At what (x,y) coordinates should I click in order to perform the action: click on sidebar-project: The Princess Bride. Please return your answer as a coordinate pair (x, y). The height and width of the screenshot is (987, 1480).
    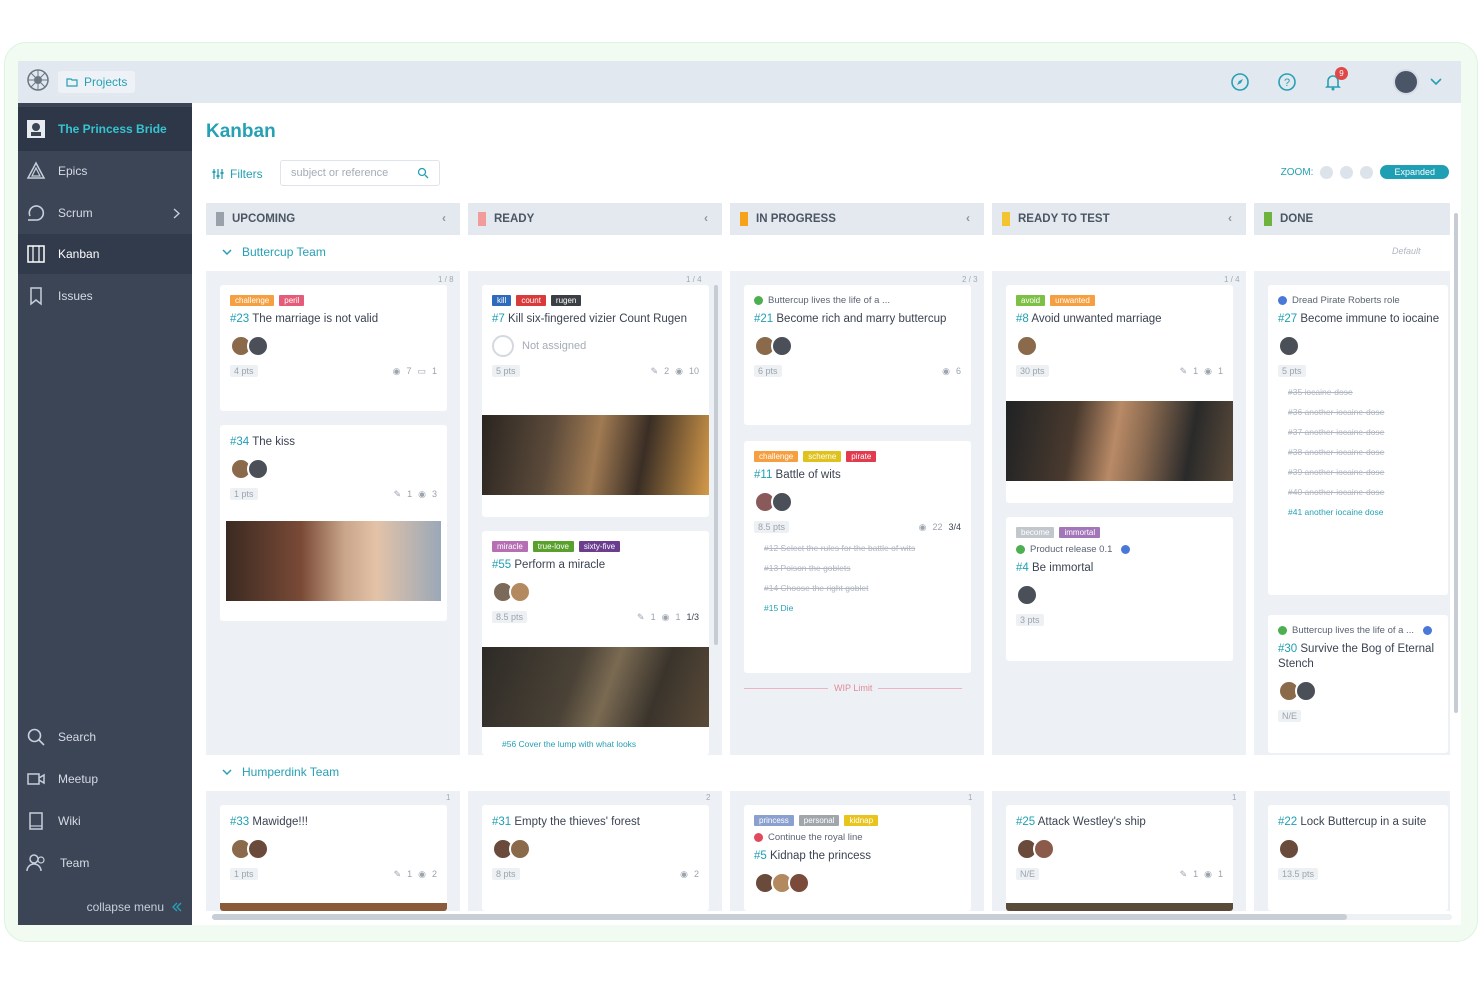
    Looking at the image, I should click on (105, 129).